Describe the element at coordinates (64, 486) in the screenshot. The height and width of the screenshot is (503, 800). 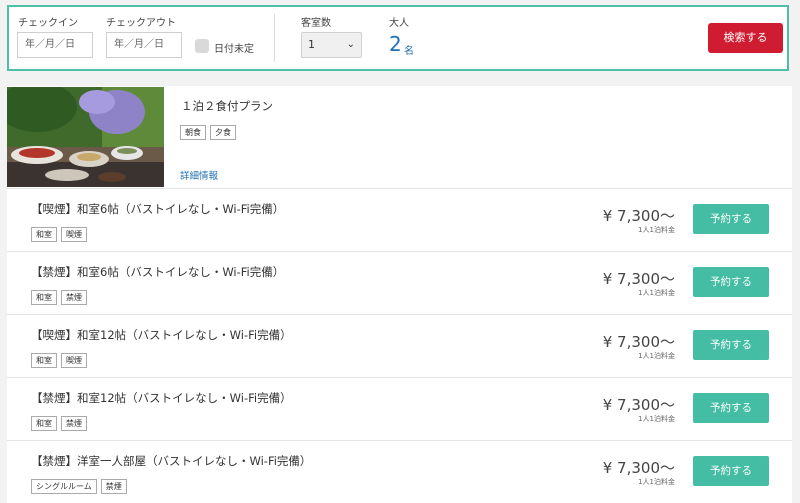
I see `room-tag: シングルルーム` at that location.